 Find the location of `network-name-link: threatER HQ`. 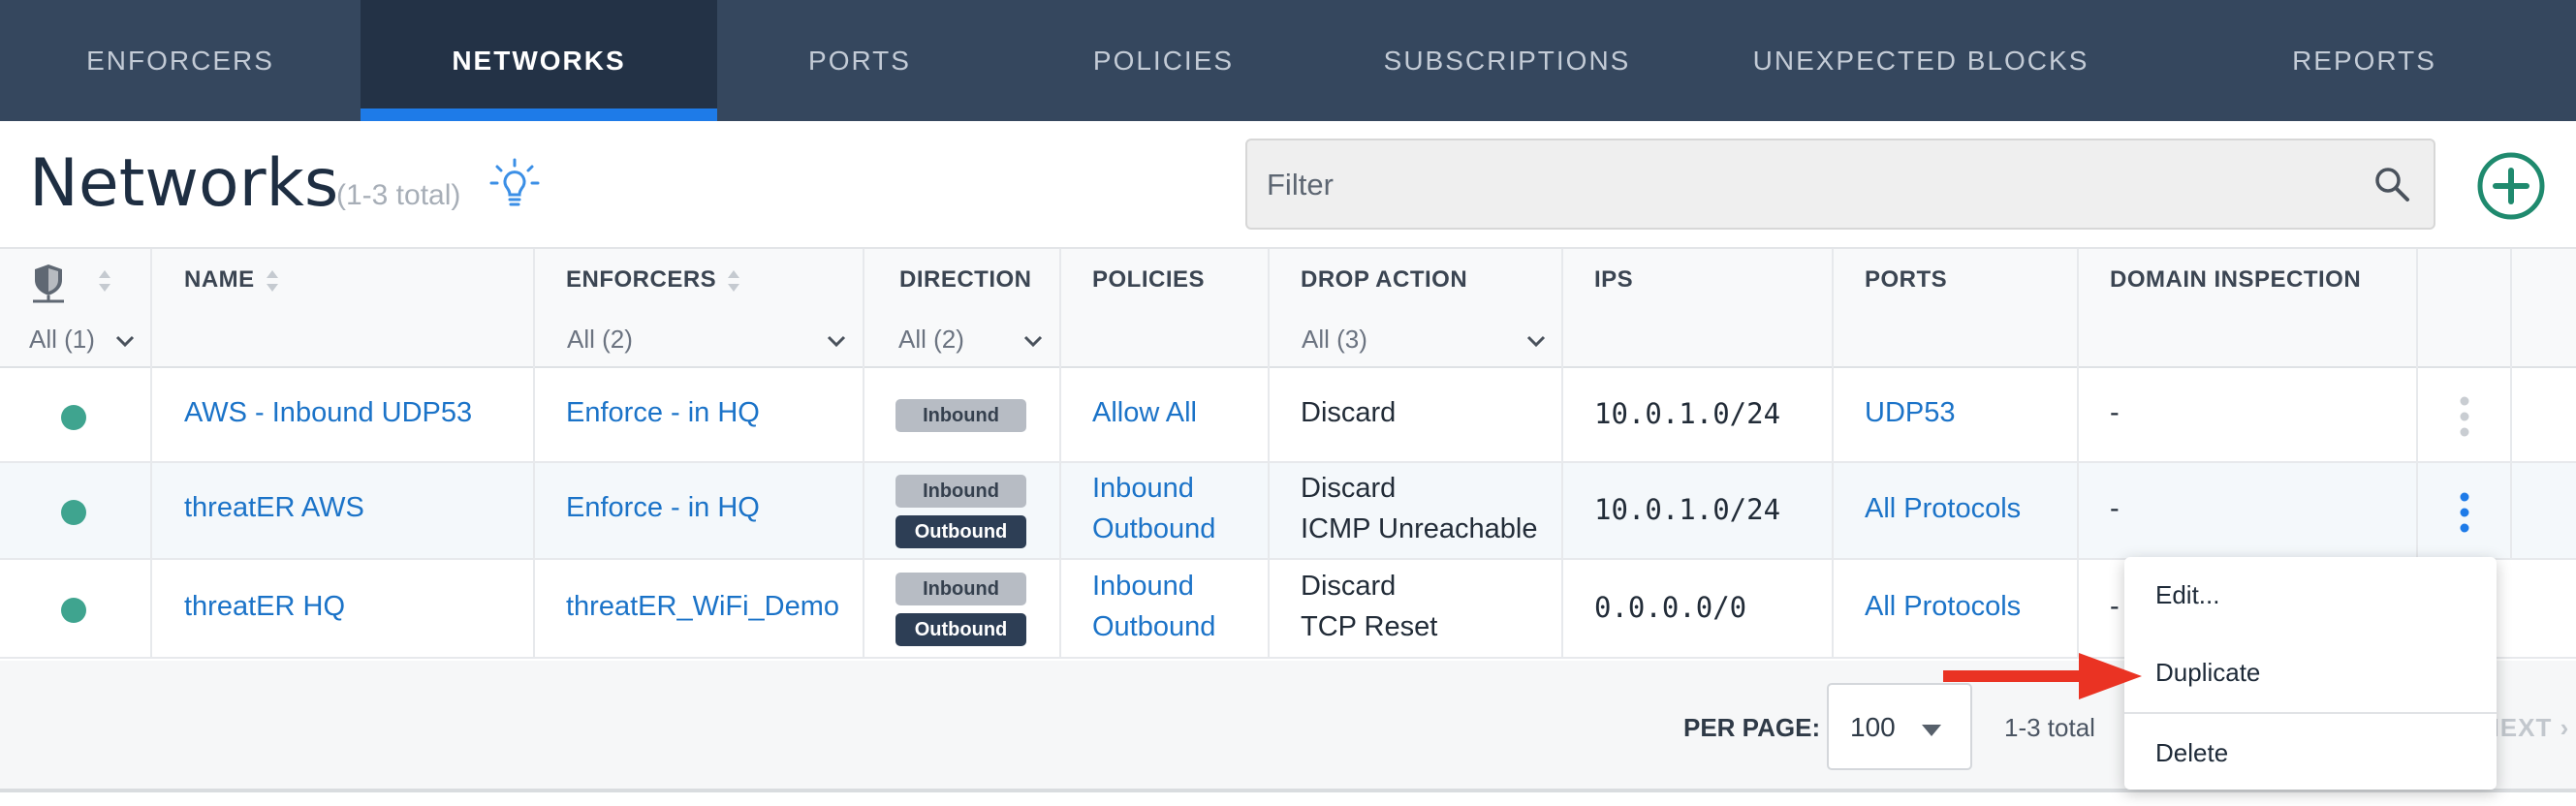

network-name-link: threatER HQ is located at coordinates (264, 607).